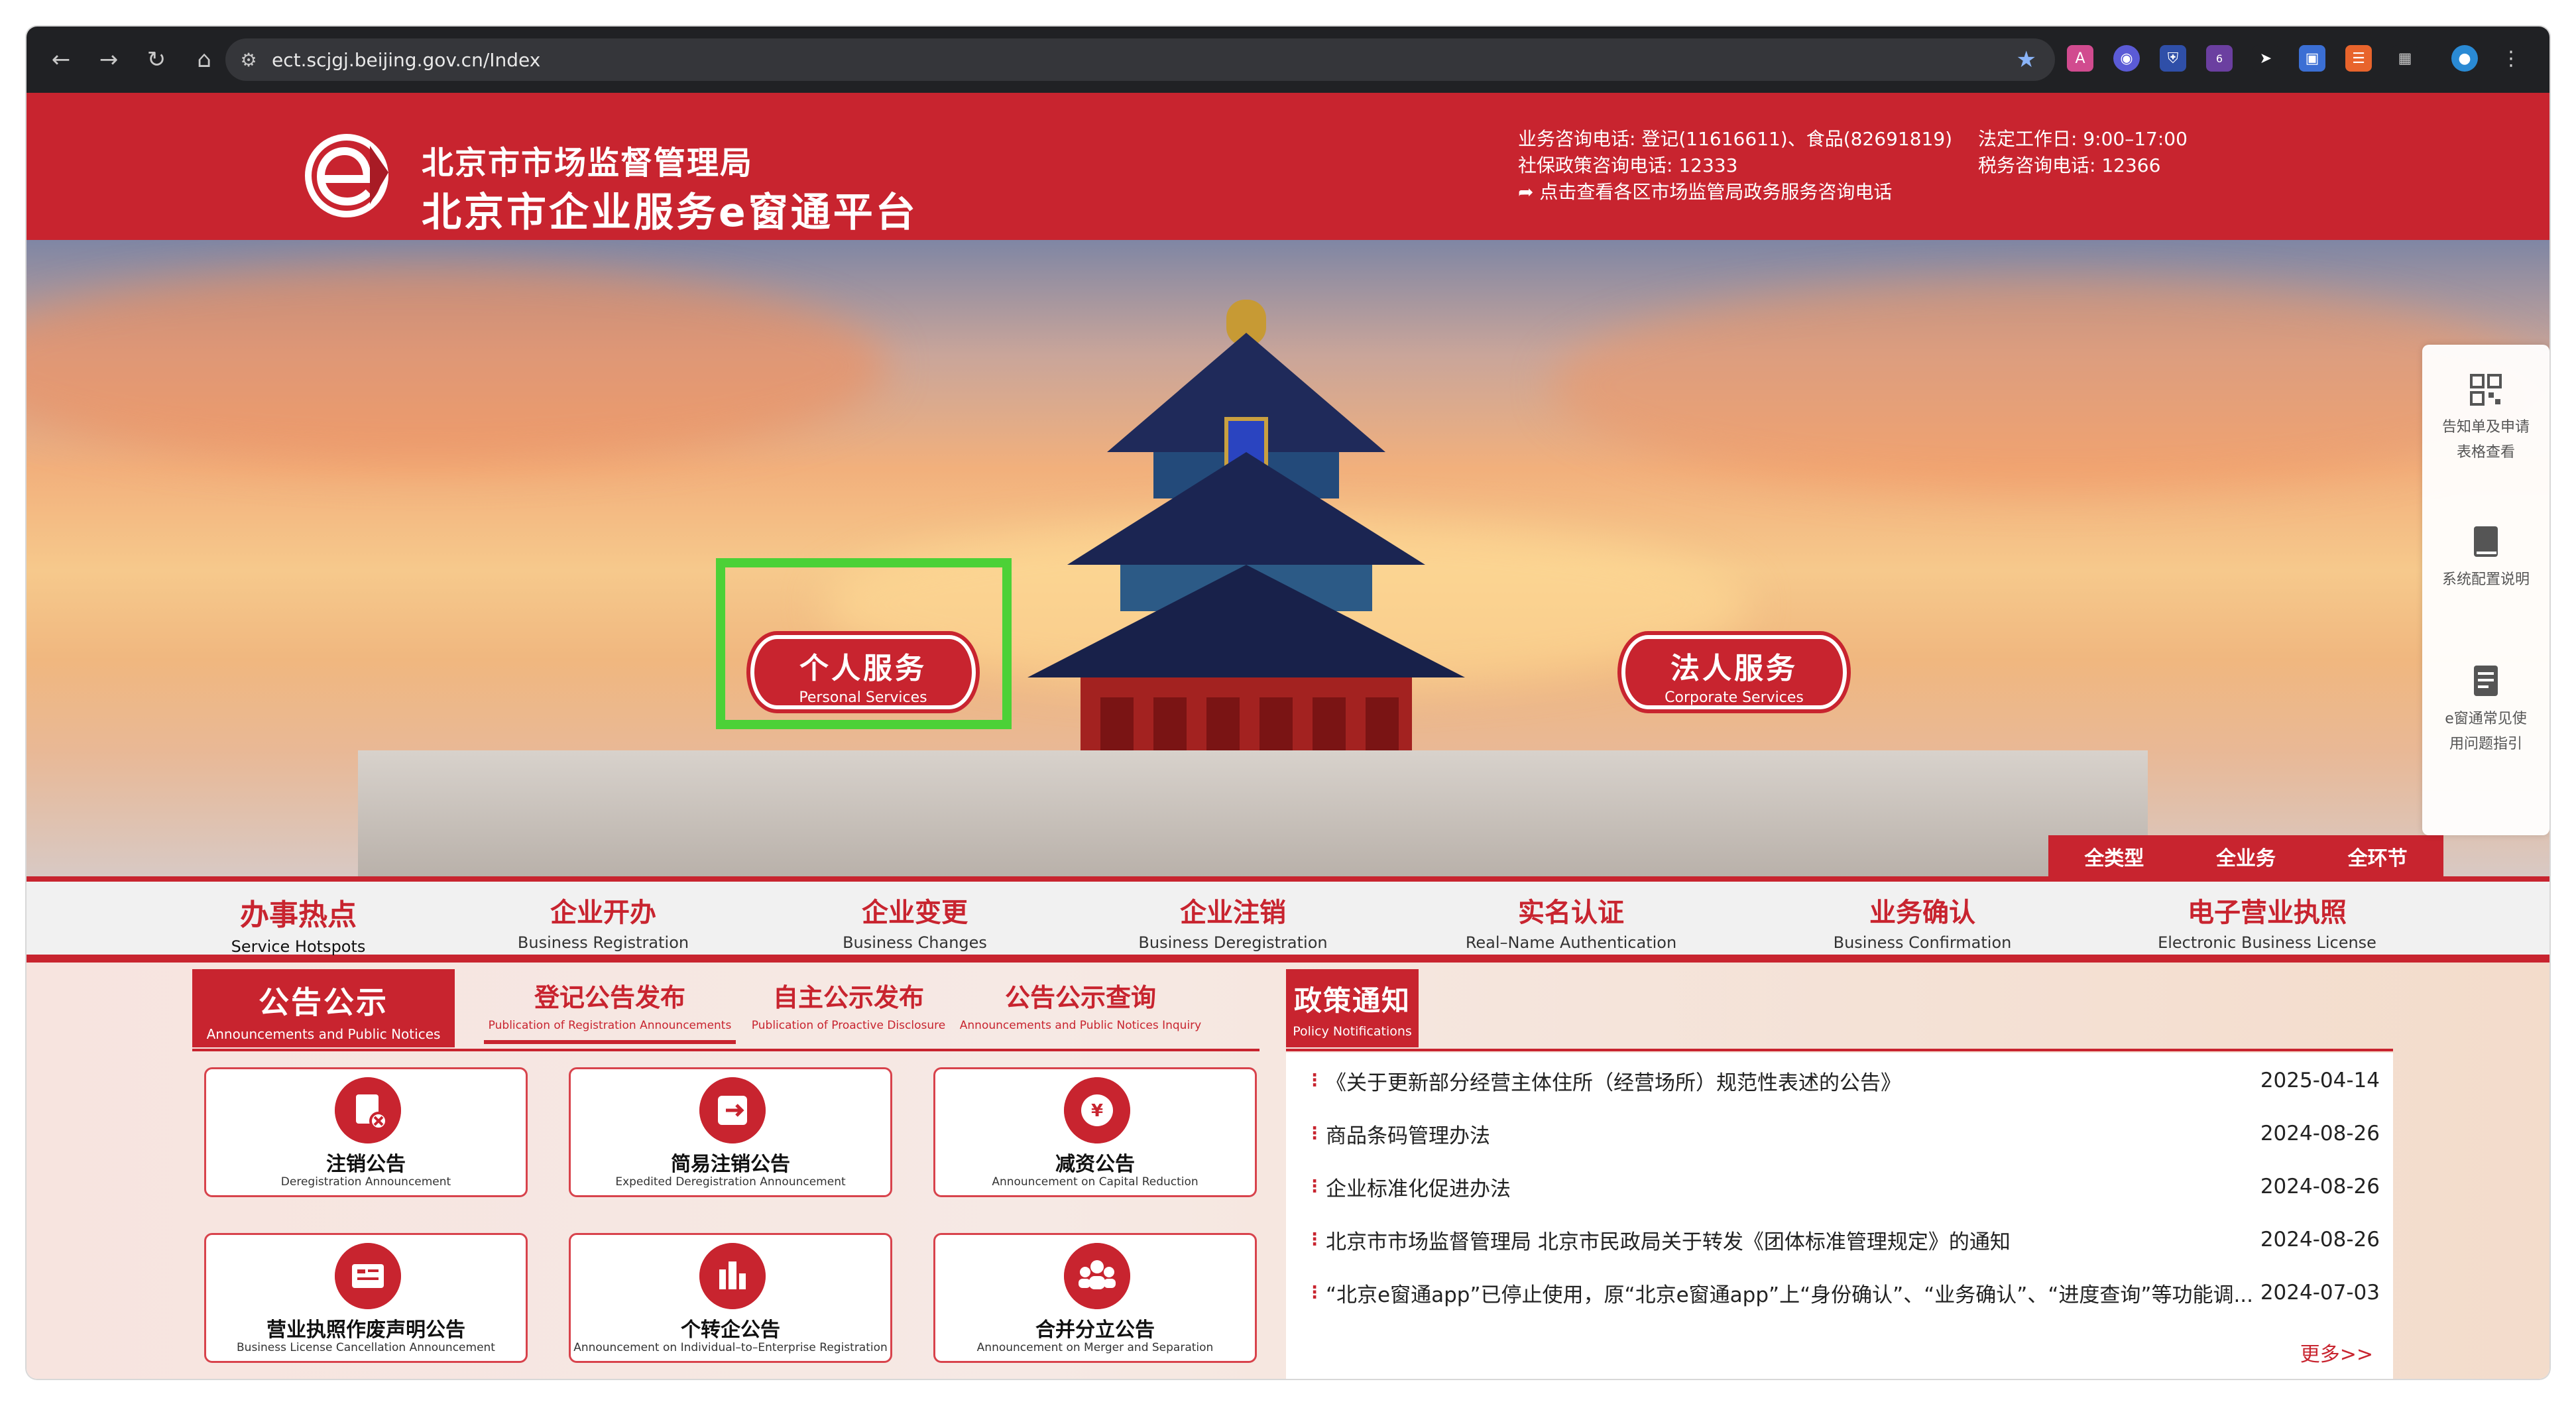  Describe the element at coordinates (1140, 60) in the screenshot. I see `address-bar: ⚙ ect.scjgj.beijing.gov.cn/Index ★` at that location.